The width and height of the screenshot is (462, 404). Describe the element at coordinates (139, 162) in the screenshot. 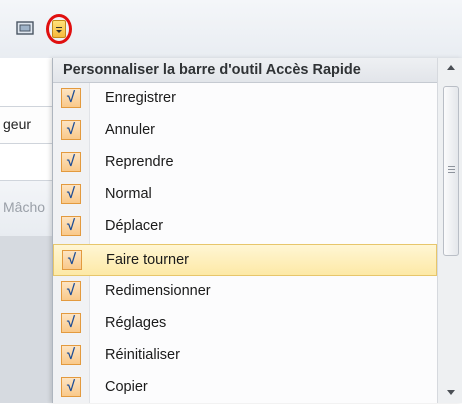

I see `menu-item-label: Reprendre` at that location.